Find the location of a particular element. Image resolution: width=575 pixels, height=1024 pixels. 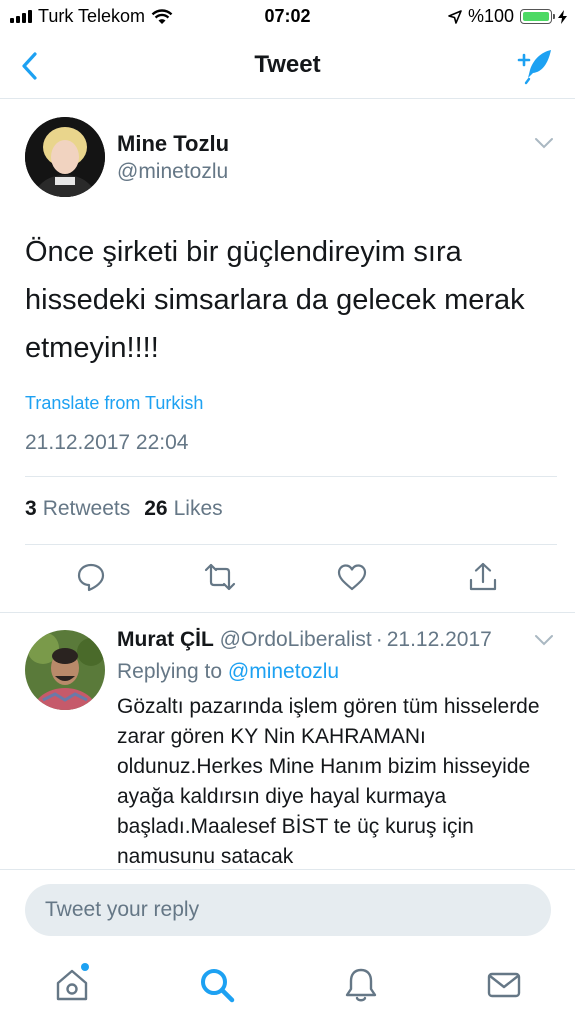

author-name: Mine Tozlu is located at coordinates (173, 144).